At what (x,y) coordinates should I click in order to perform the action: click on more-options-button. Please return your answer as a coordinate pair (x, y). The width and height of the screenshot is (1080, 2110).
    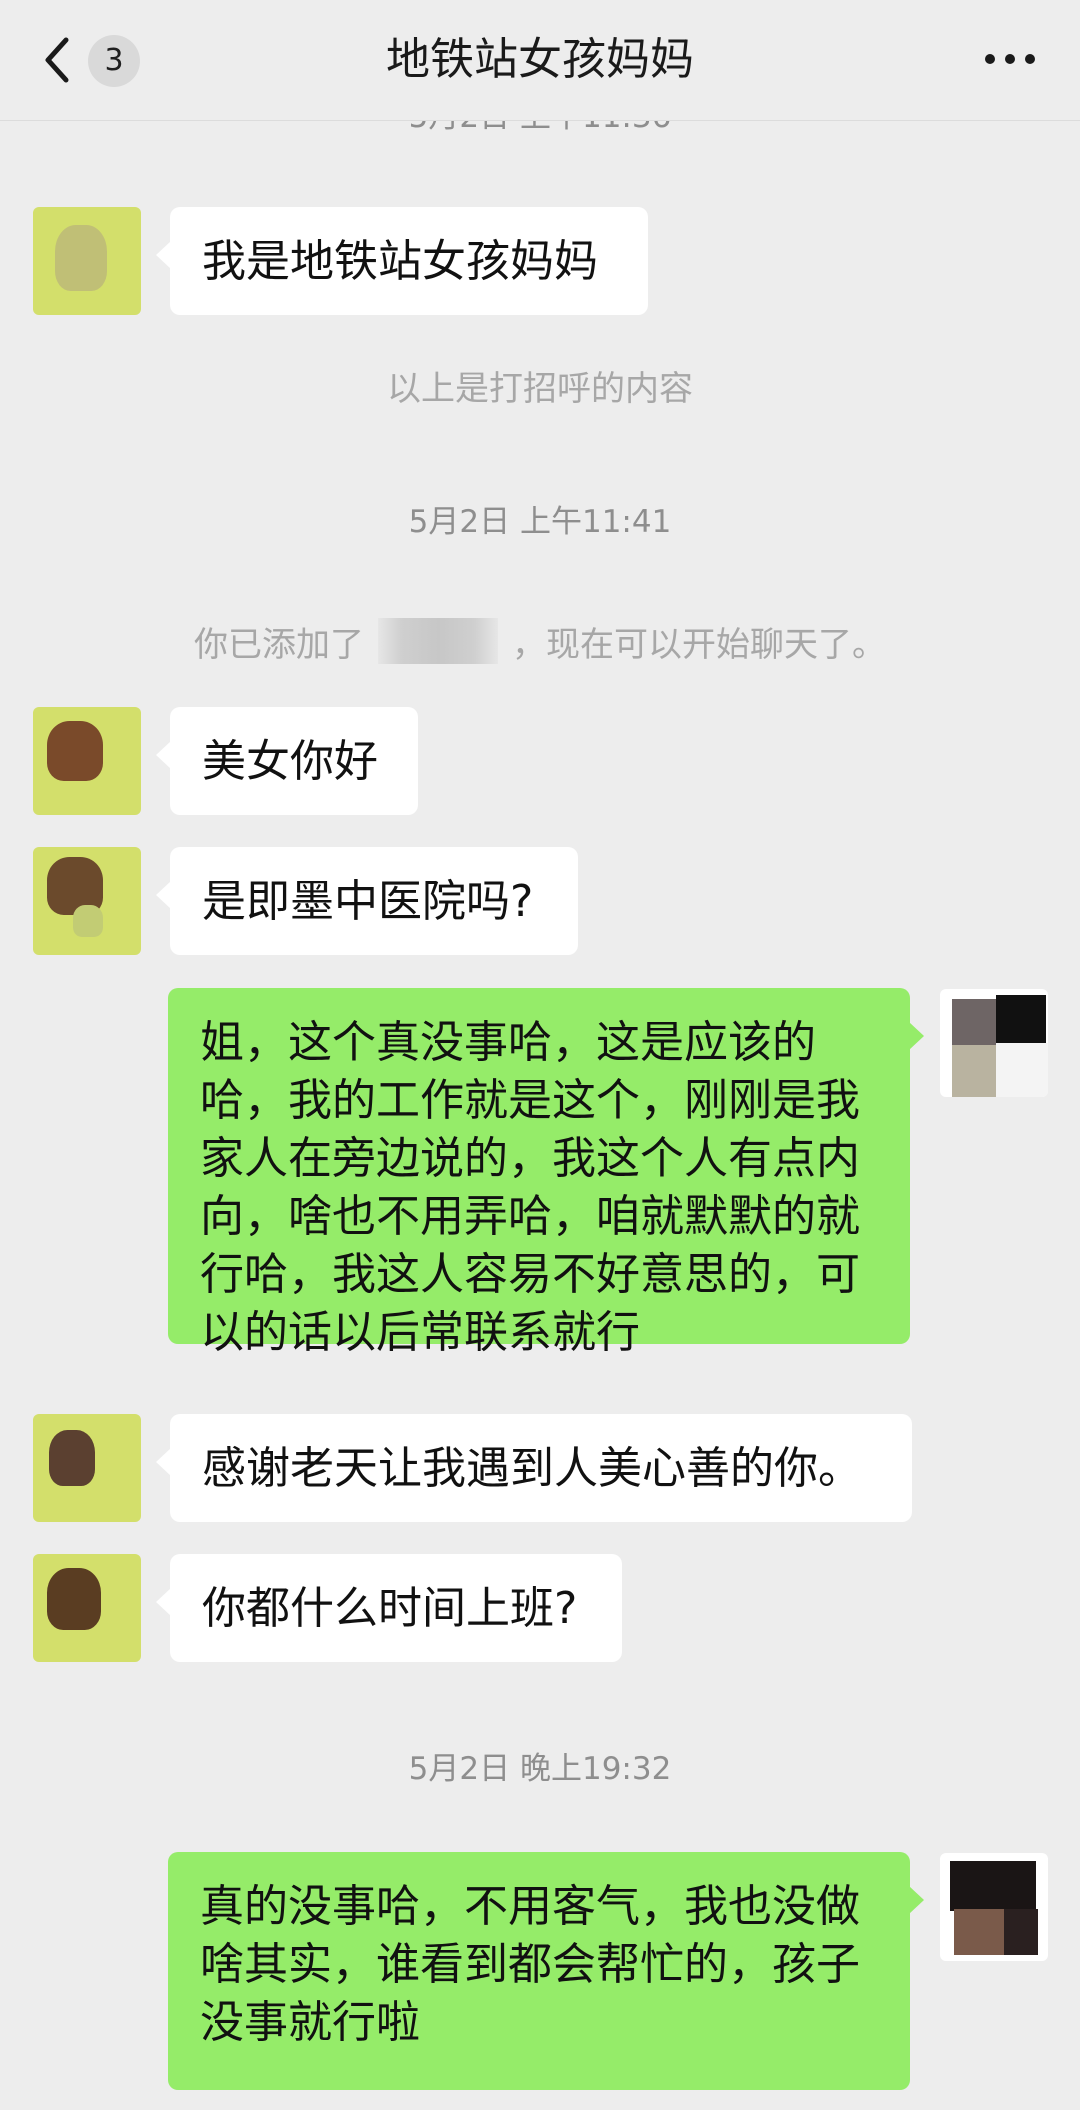
    Looking at the image, I should click on (1010, 59).